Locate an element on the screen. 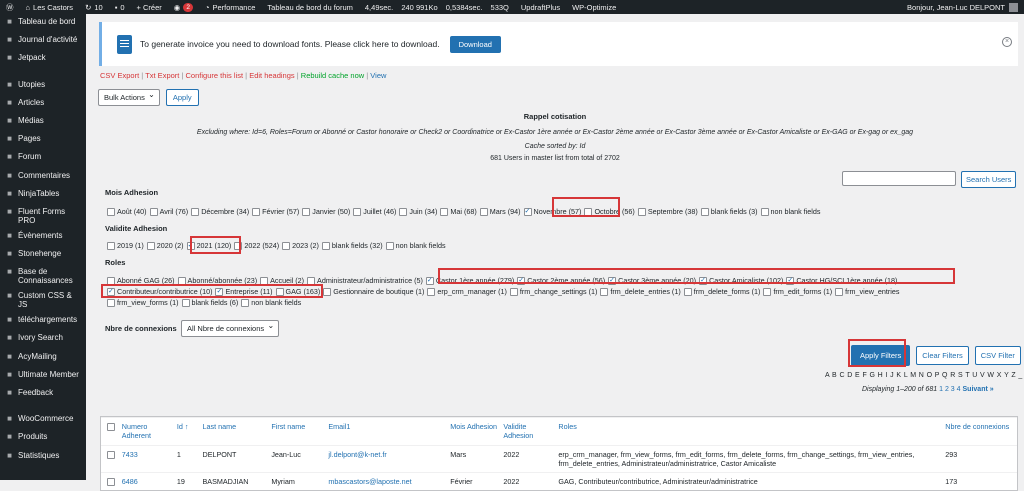 This screenshot has width=1024, height=491. sidebar-item: ■ Produits is located at coordinates (43, 438).